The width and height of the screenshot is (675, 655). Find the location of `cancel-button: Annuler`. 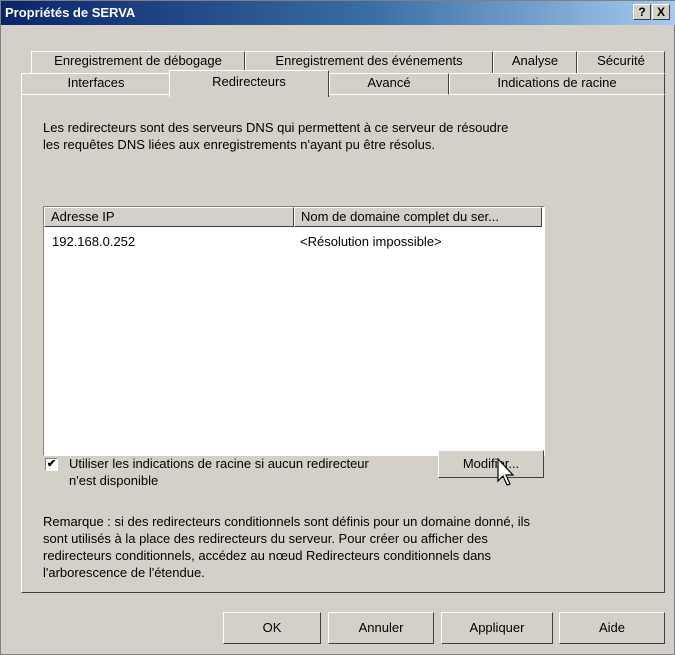

cancel-button: Annuler is located at coordinates (381, 628).